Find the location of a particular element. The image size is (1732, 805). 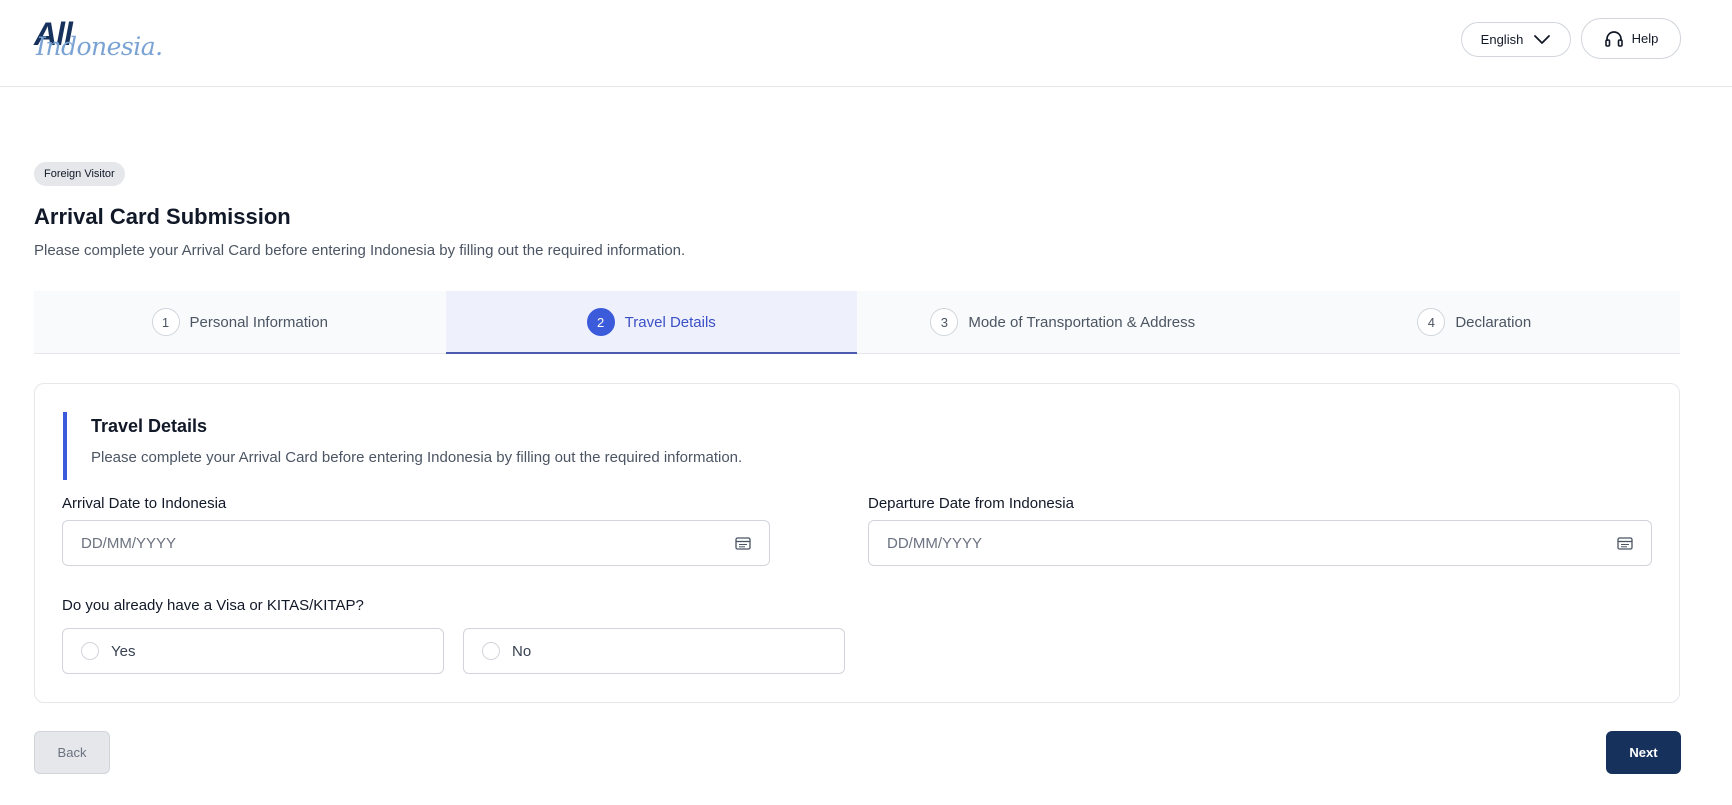

radio-label: Yes is located at coordinates (123, 651).